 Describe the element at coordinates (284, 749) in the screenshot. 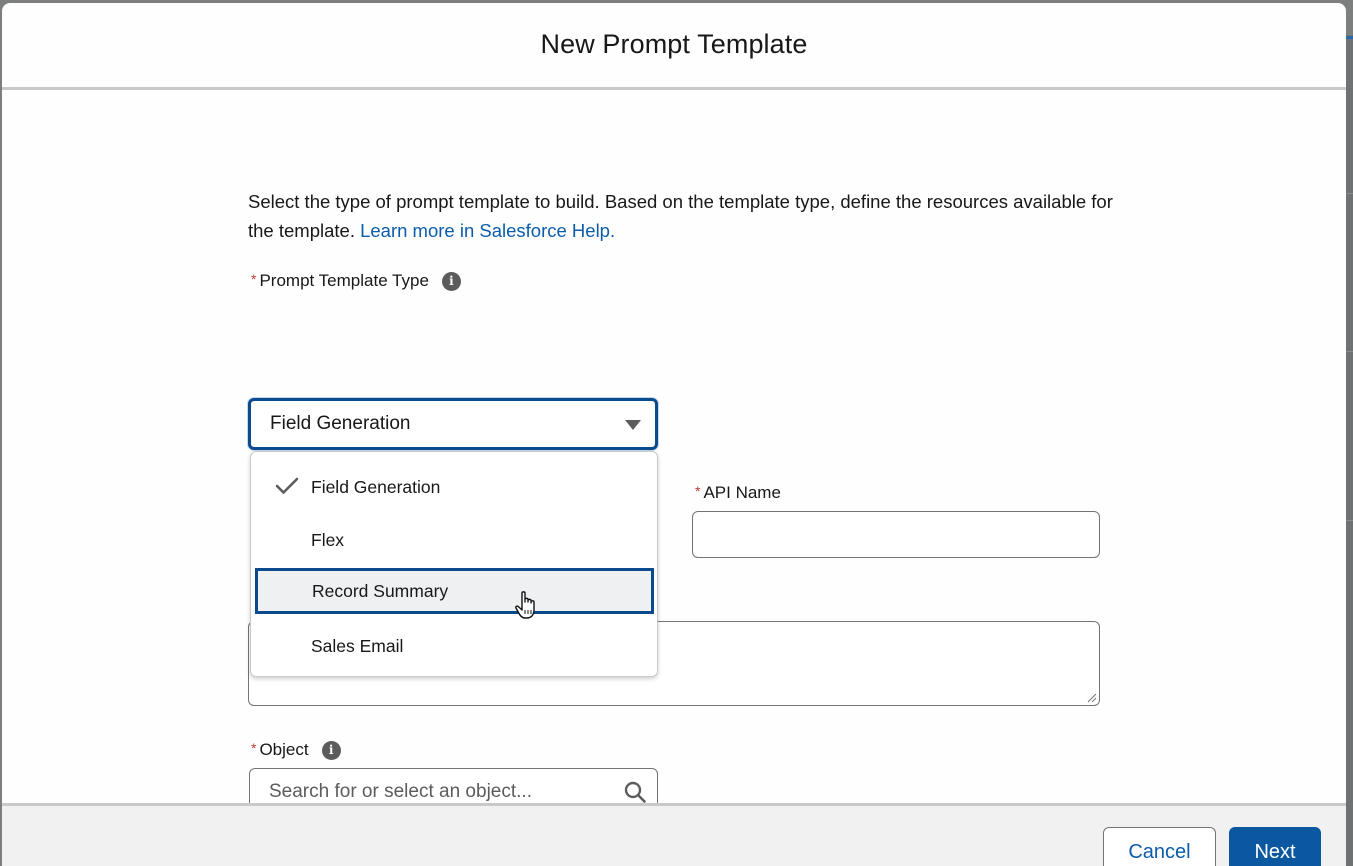

I see `object-label-text: Object` at that location.